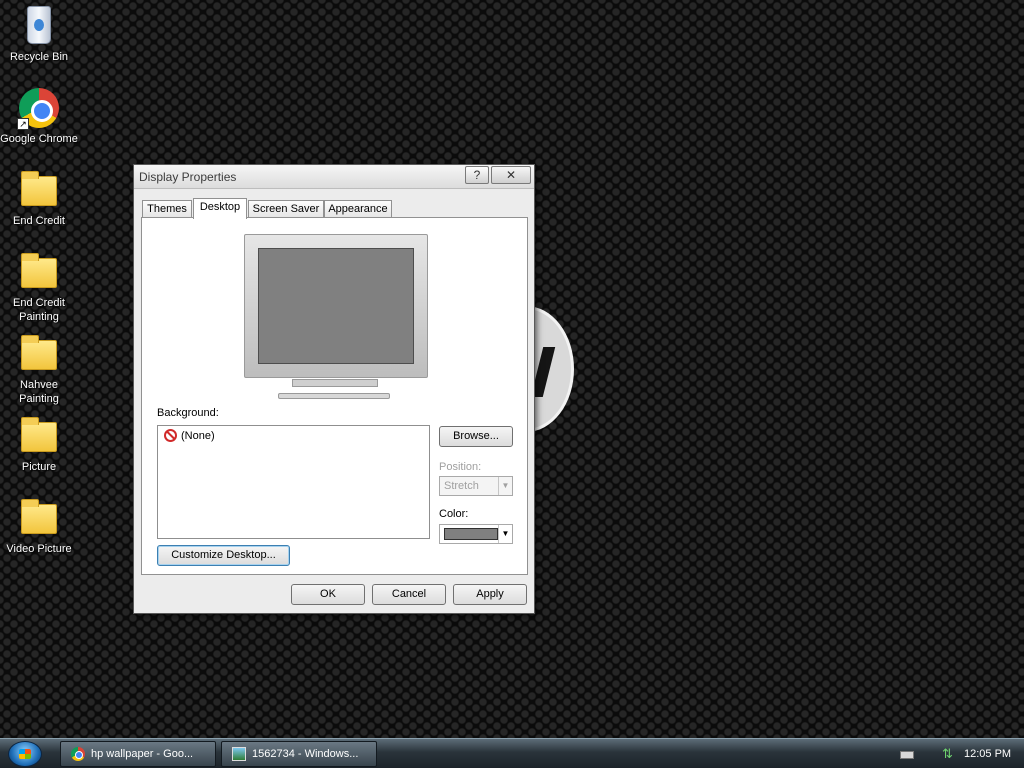 This screenshot has width=1024, height=768. I want to click on position-select-value: Stretch, so click(461, 486).